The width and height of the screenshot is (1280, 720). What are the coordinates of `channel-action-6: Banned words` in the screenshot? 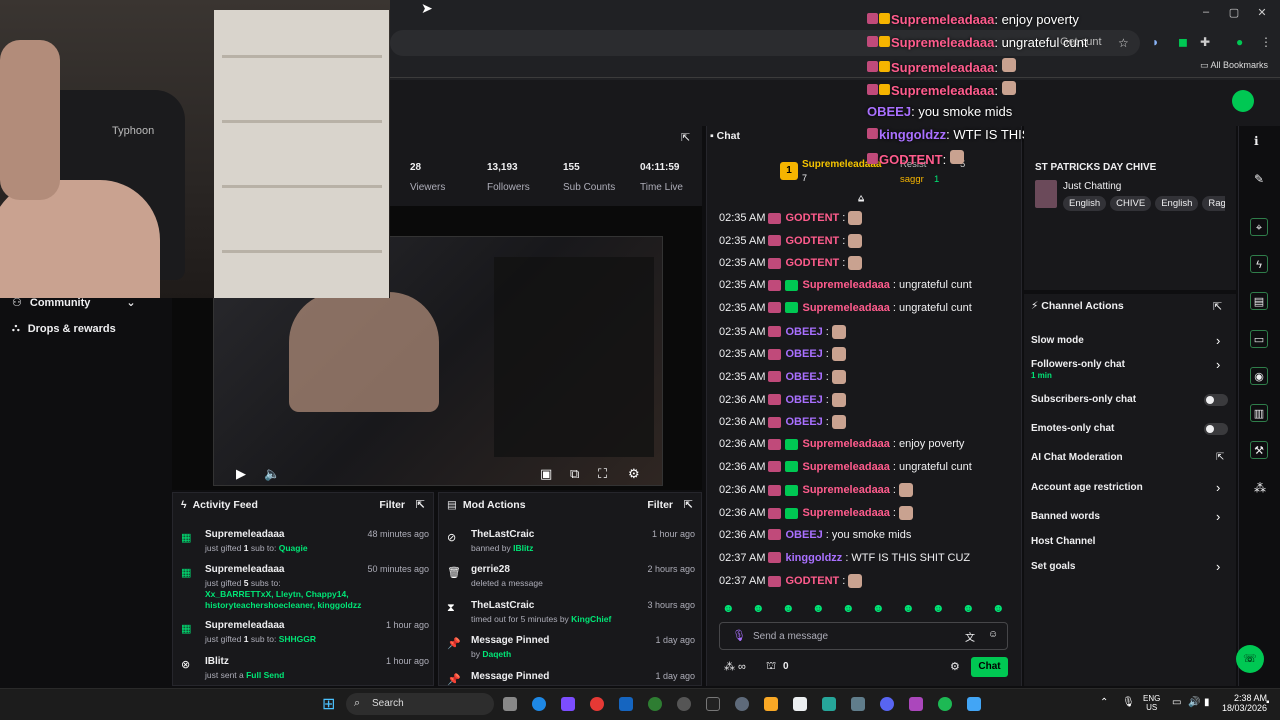 It's located at (1065, 516).